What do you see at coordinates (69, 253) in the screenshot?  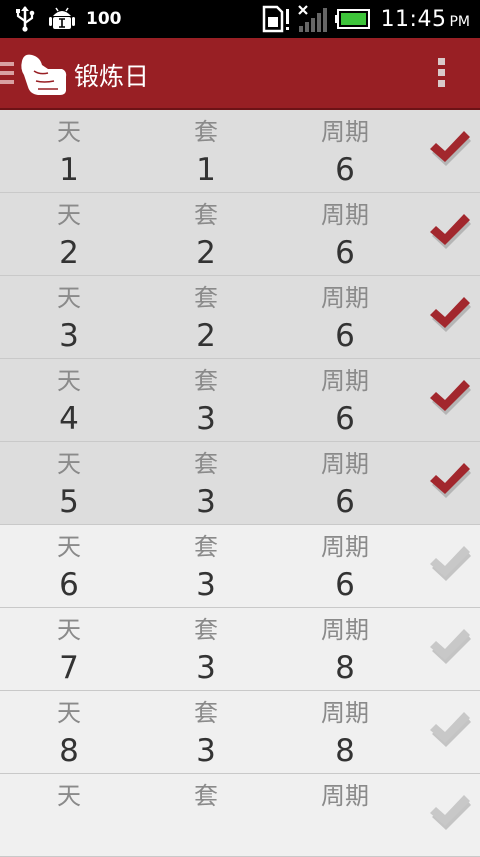 I see `day-value: 2` at bounding box center [69, 253].